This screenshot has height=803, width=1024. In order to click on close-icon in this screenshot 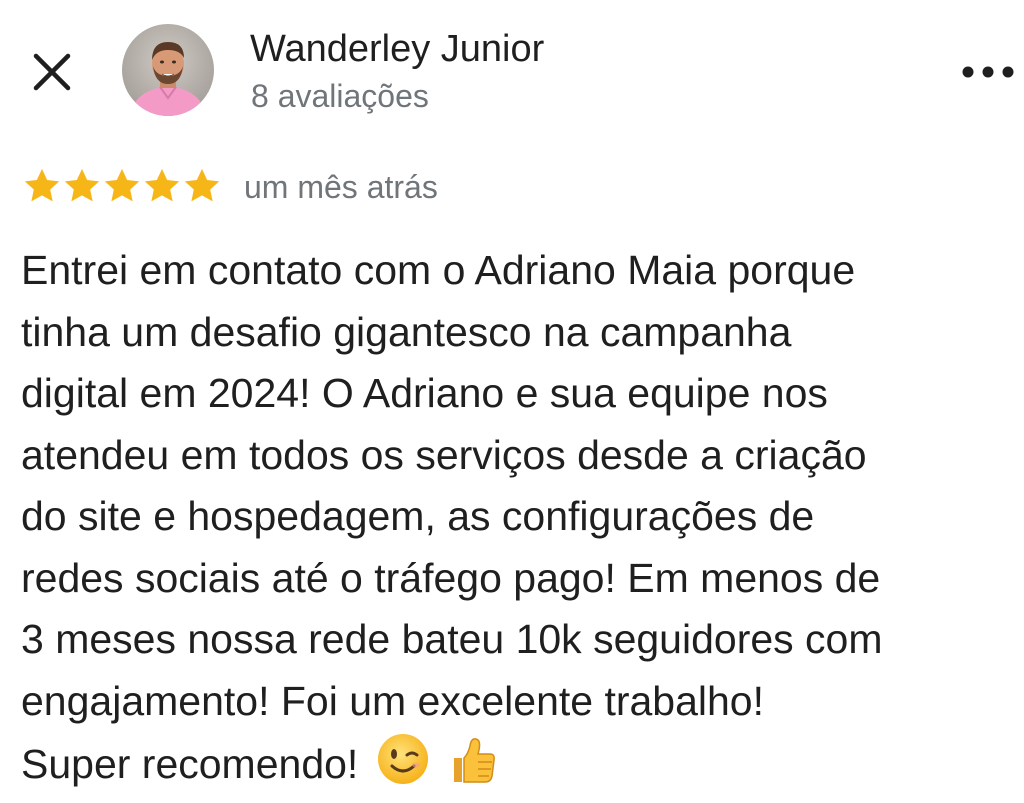, I will do `click(52, 72)`.